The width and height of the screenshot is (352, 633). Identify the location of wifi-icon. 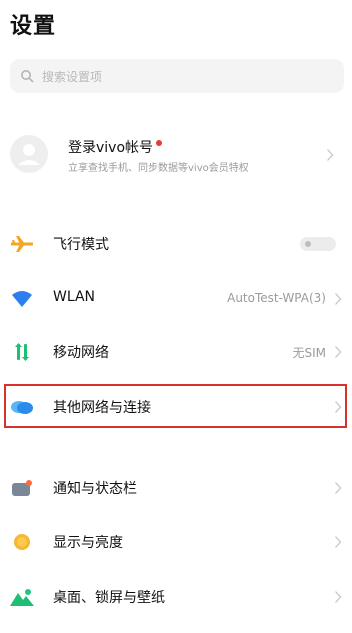
(22, 299).